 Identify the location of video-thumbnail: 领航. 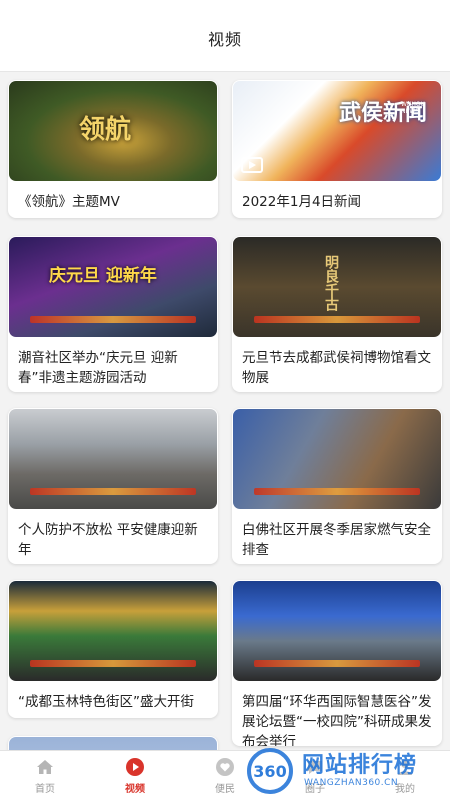
(113, 131).